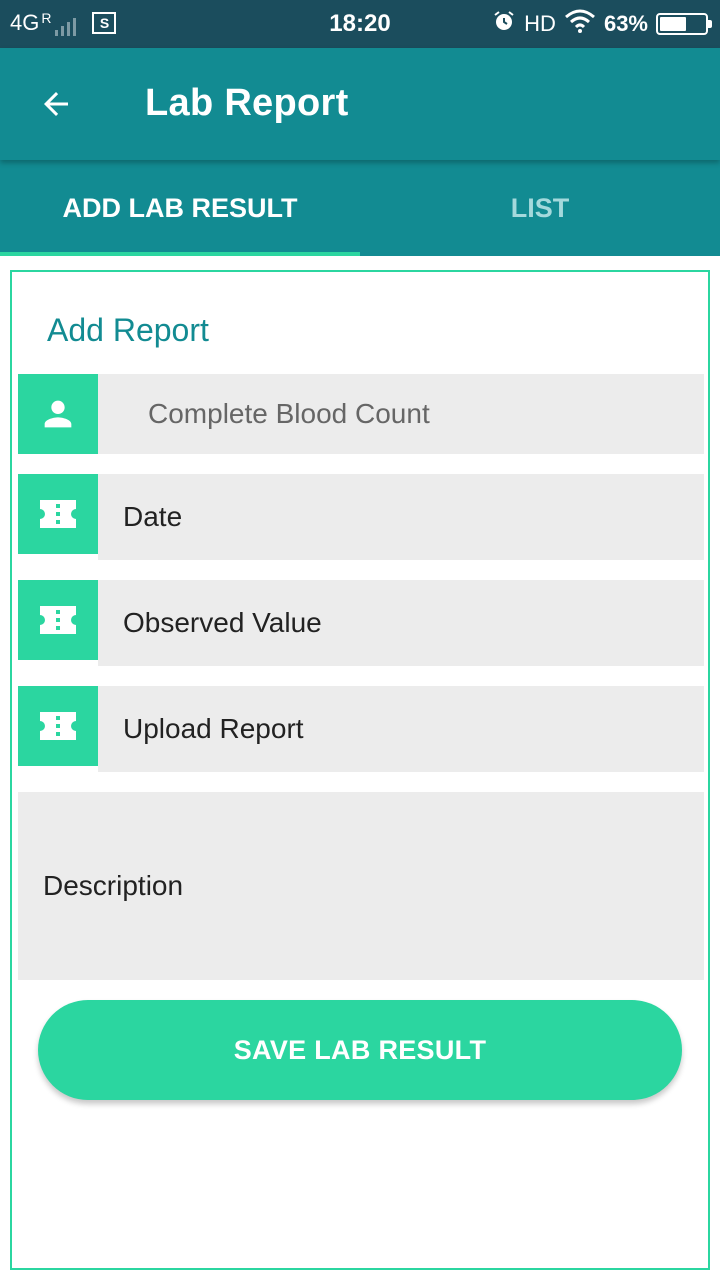 Image resolution: width=720 pixels, height=1280 pixels. Describe the element at coordinates (128, 330) in the screenshot. I see `form-title: Add Report` at that location.